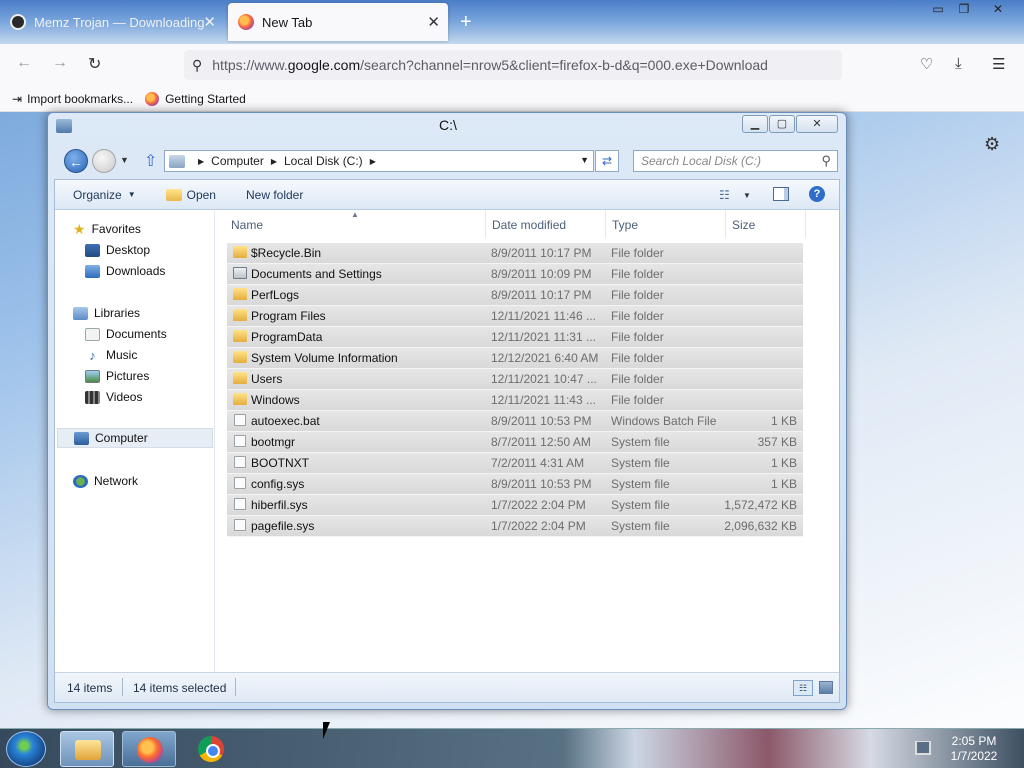 The image size is (1024, 768). I want to click on column-date: Date modified, so click(529, 225).